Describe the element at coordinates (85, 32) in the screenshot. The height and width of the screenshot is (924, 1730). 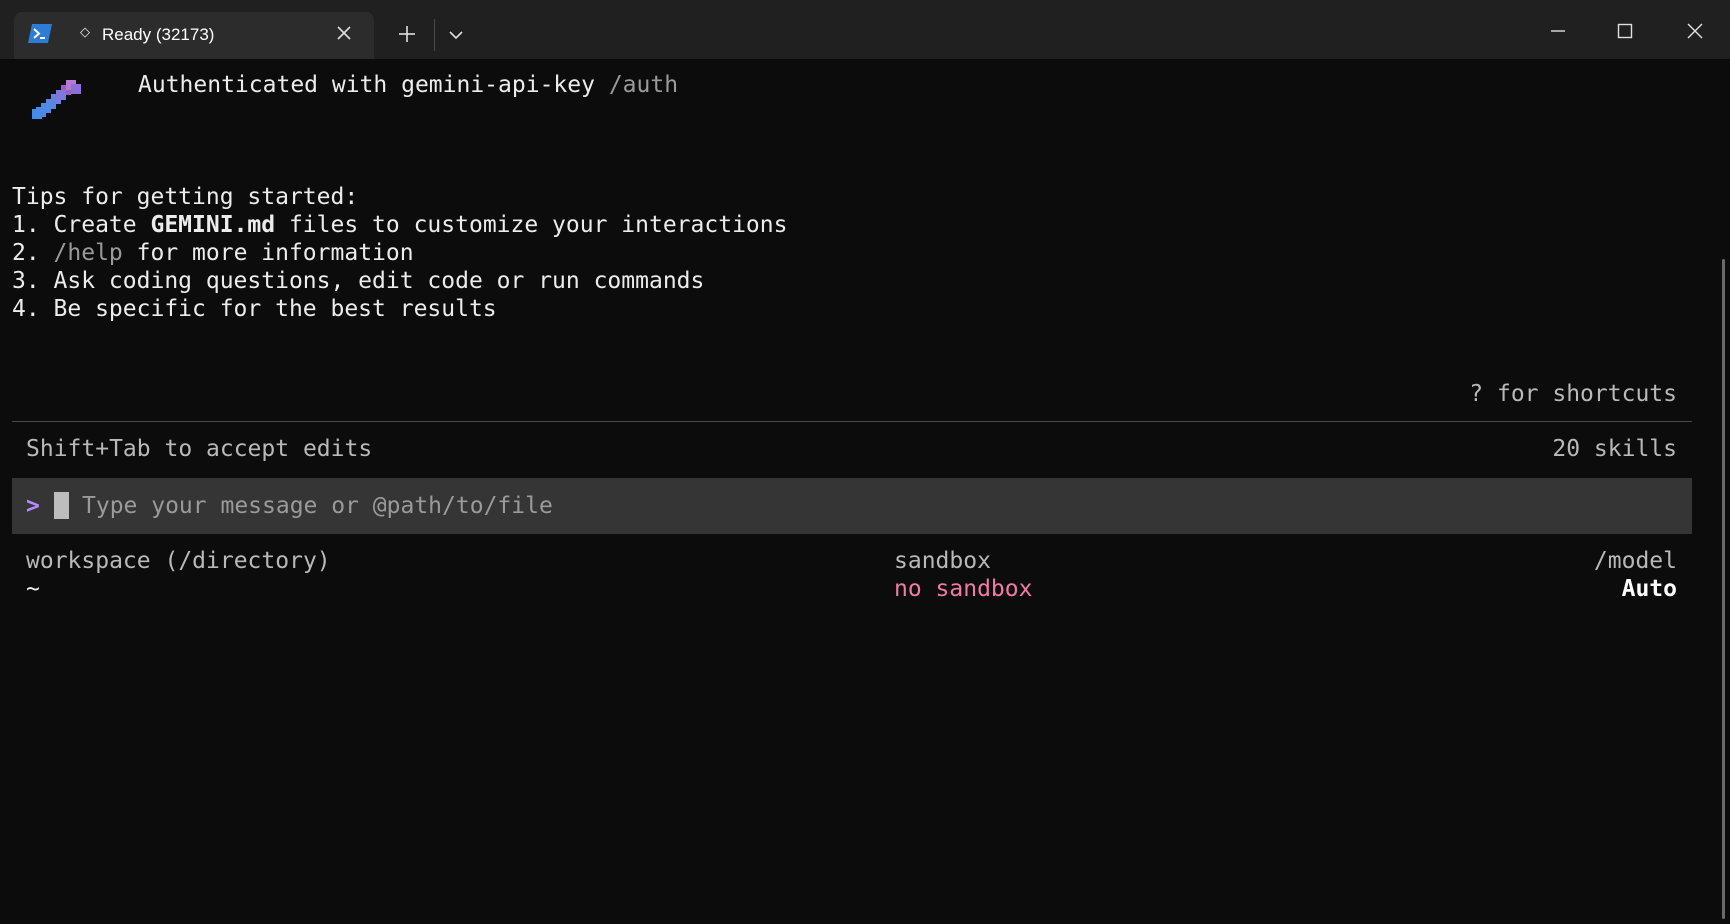
I see `tab-status-icon: ◇` at that location.